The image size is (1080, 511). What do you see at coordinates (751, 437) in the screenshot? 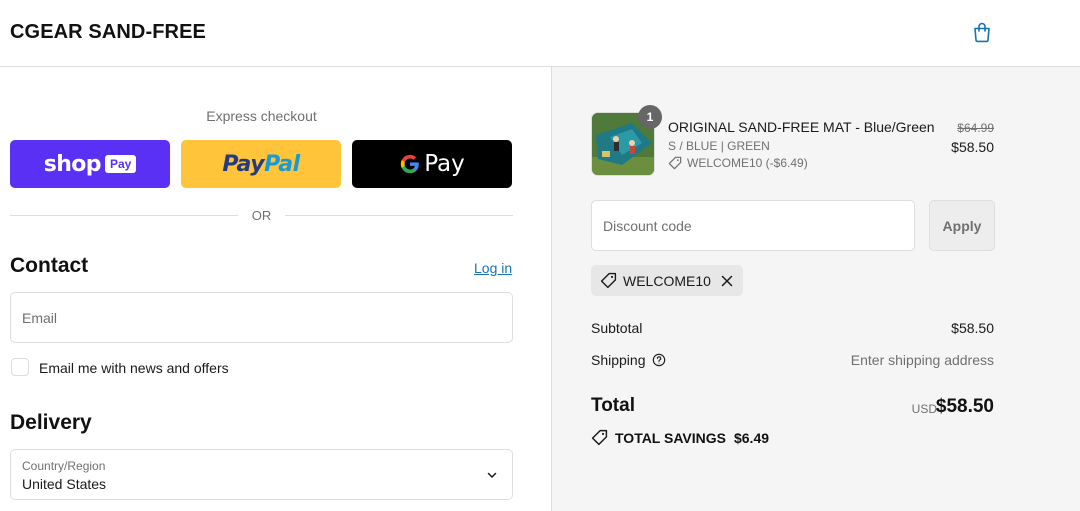
I see `savings-amount: $6.49` at bounding box center [751, 437].